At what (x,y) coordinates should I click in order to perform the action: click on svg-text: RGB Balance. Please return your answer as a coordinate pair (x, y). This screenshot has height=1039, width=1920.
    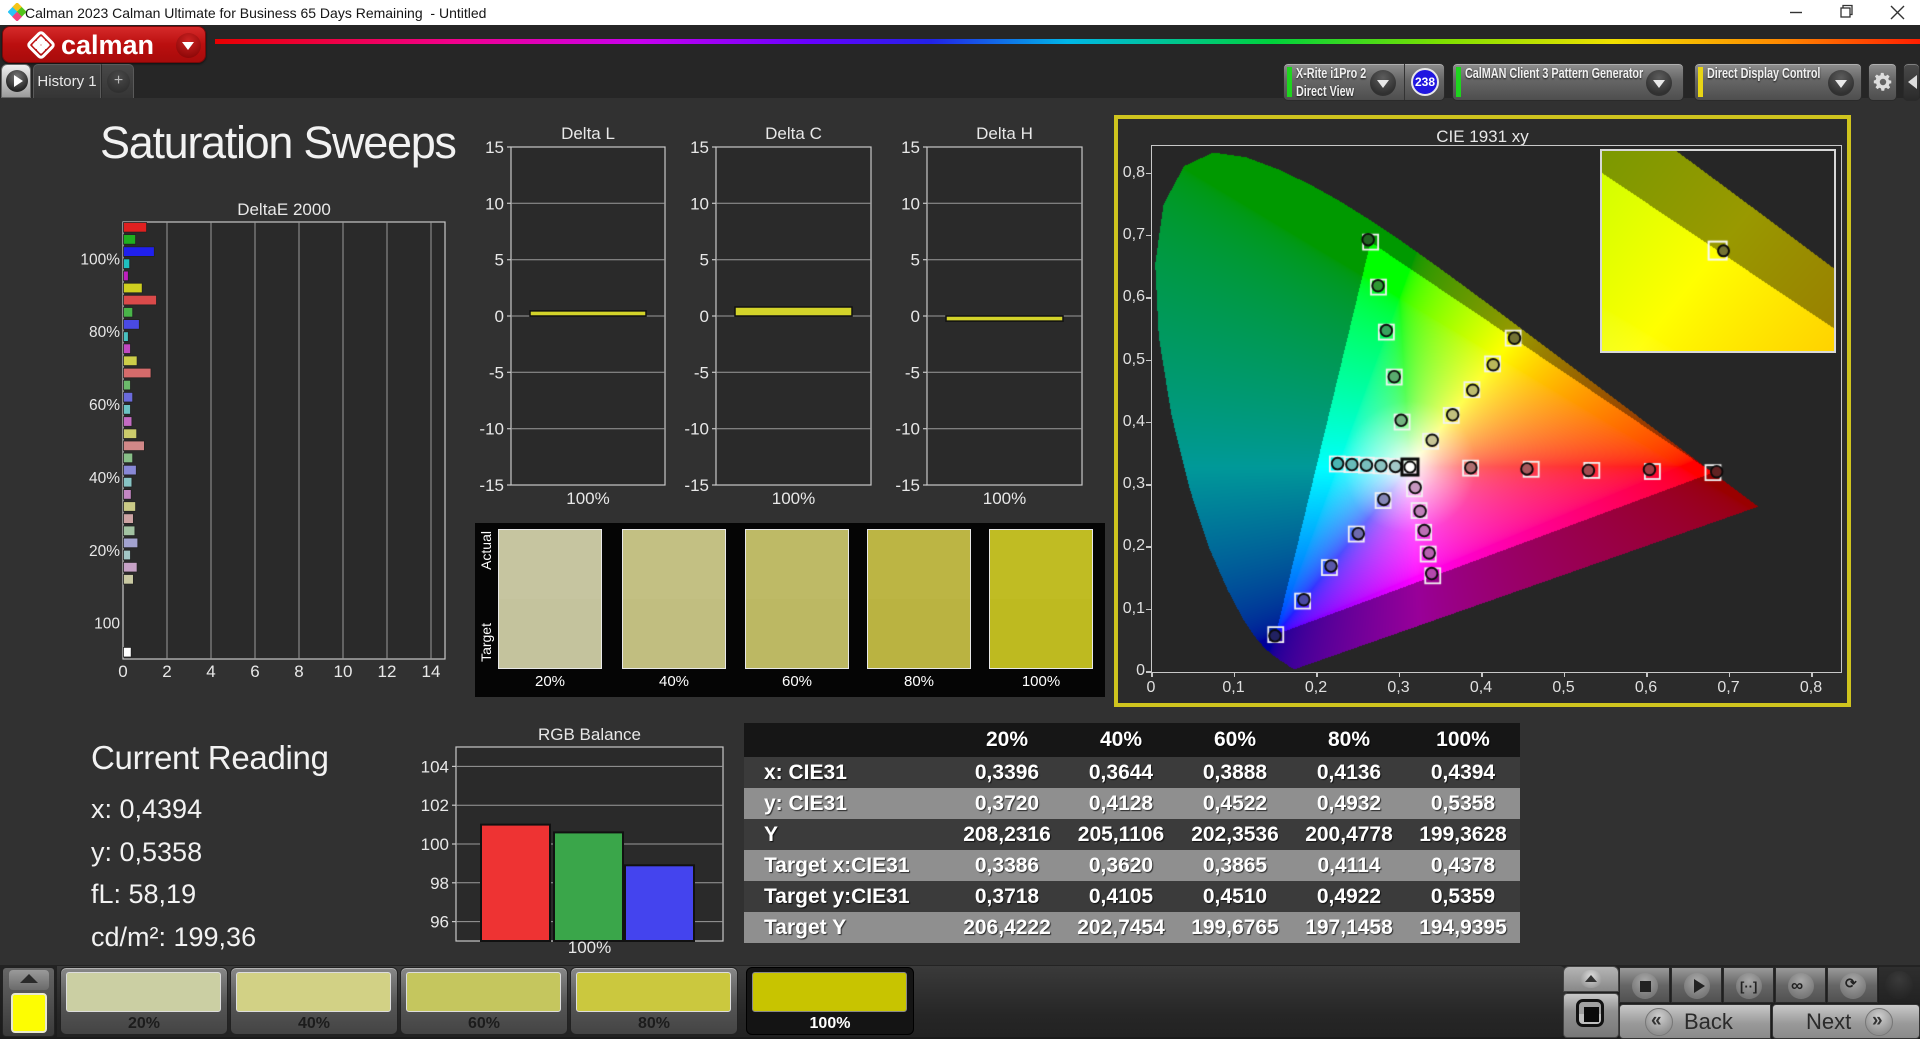
    Looking at the image, I should click on (589, 734).